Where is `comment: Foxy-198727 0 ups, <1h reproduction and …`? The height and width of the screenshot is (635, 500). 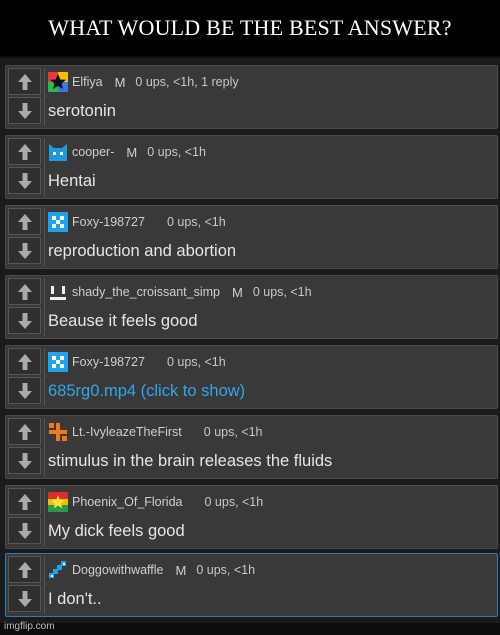
comment: Foxy-198727 0 ups, <1h reproduction and … is located at coordinates (251, 237).